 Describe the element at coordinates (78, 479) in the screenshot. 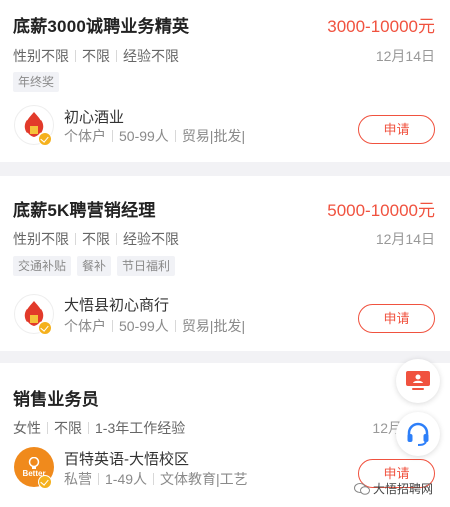

I see `company-type: 私营` at that location.